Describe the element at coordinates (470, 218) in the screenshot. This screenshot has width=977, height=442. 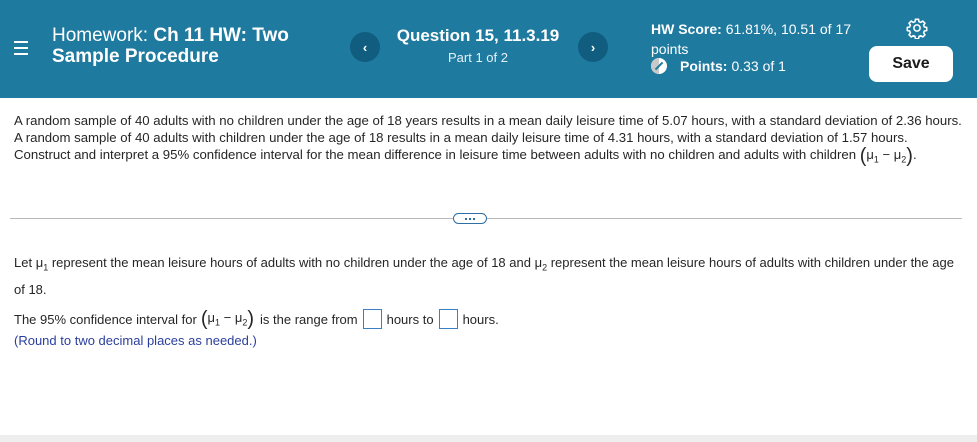
I see `expand-more-button` at that location.